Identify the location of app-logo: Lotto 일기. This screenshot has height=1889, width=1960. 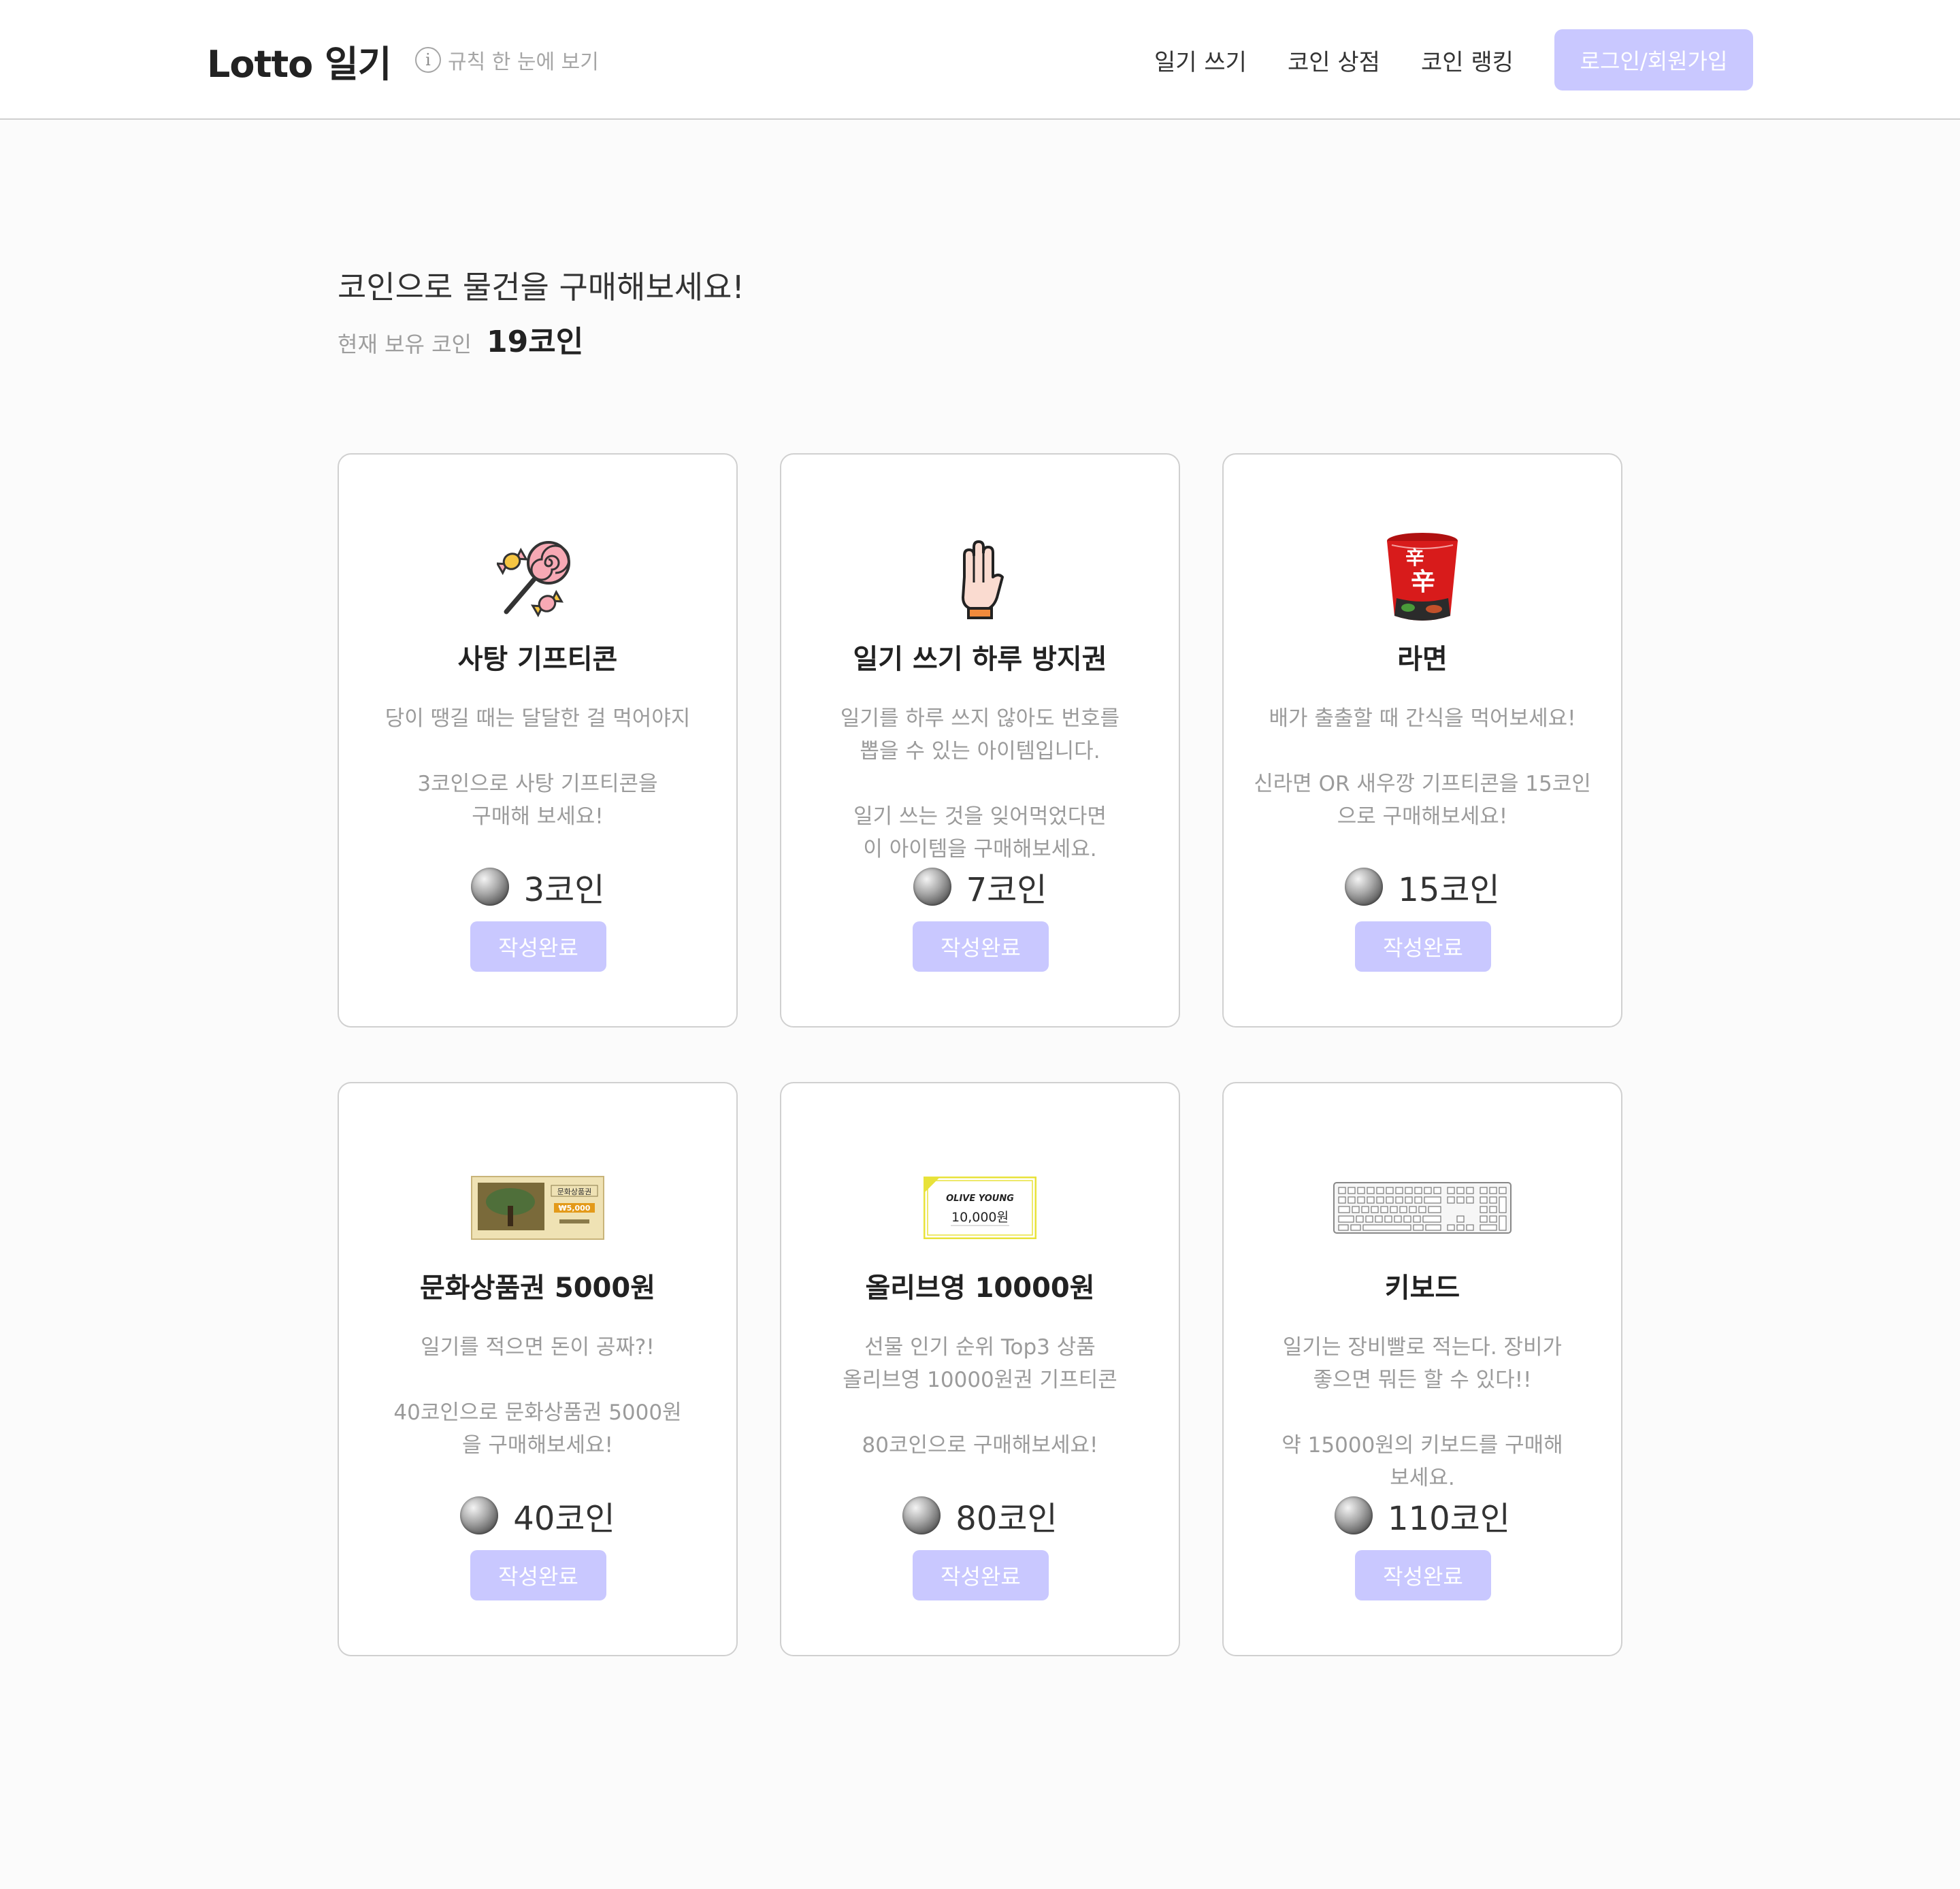
(299, 61).